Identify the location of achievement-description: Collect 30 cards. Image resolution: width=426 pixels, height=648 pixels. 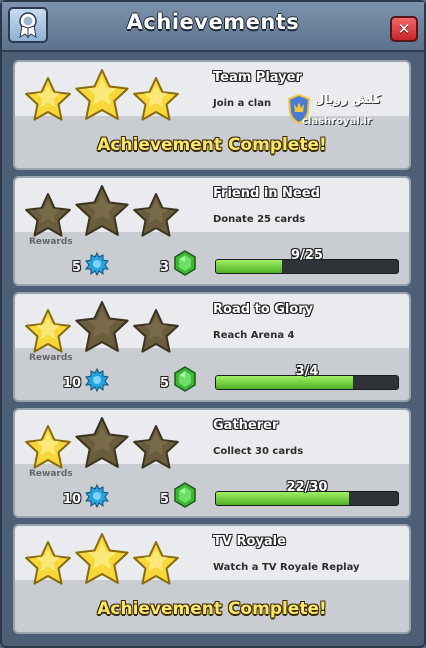
(258, 451).